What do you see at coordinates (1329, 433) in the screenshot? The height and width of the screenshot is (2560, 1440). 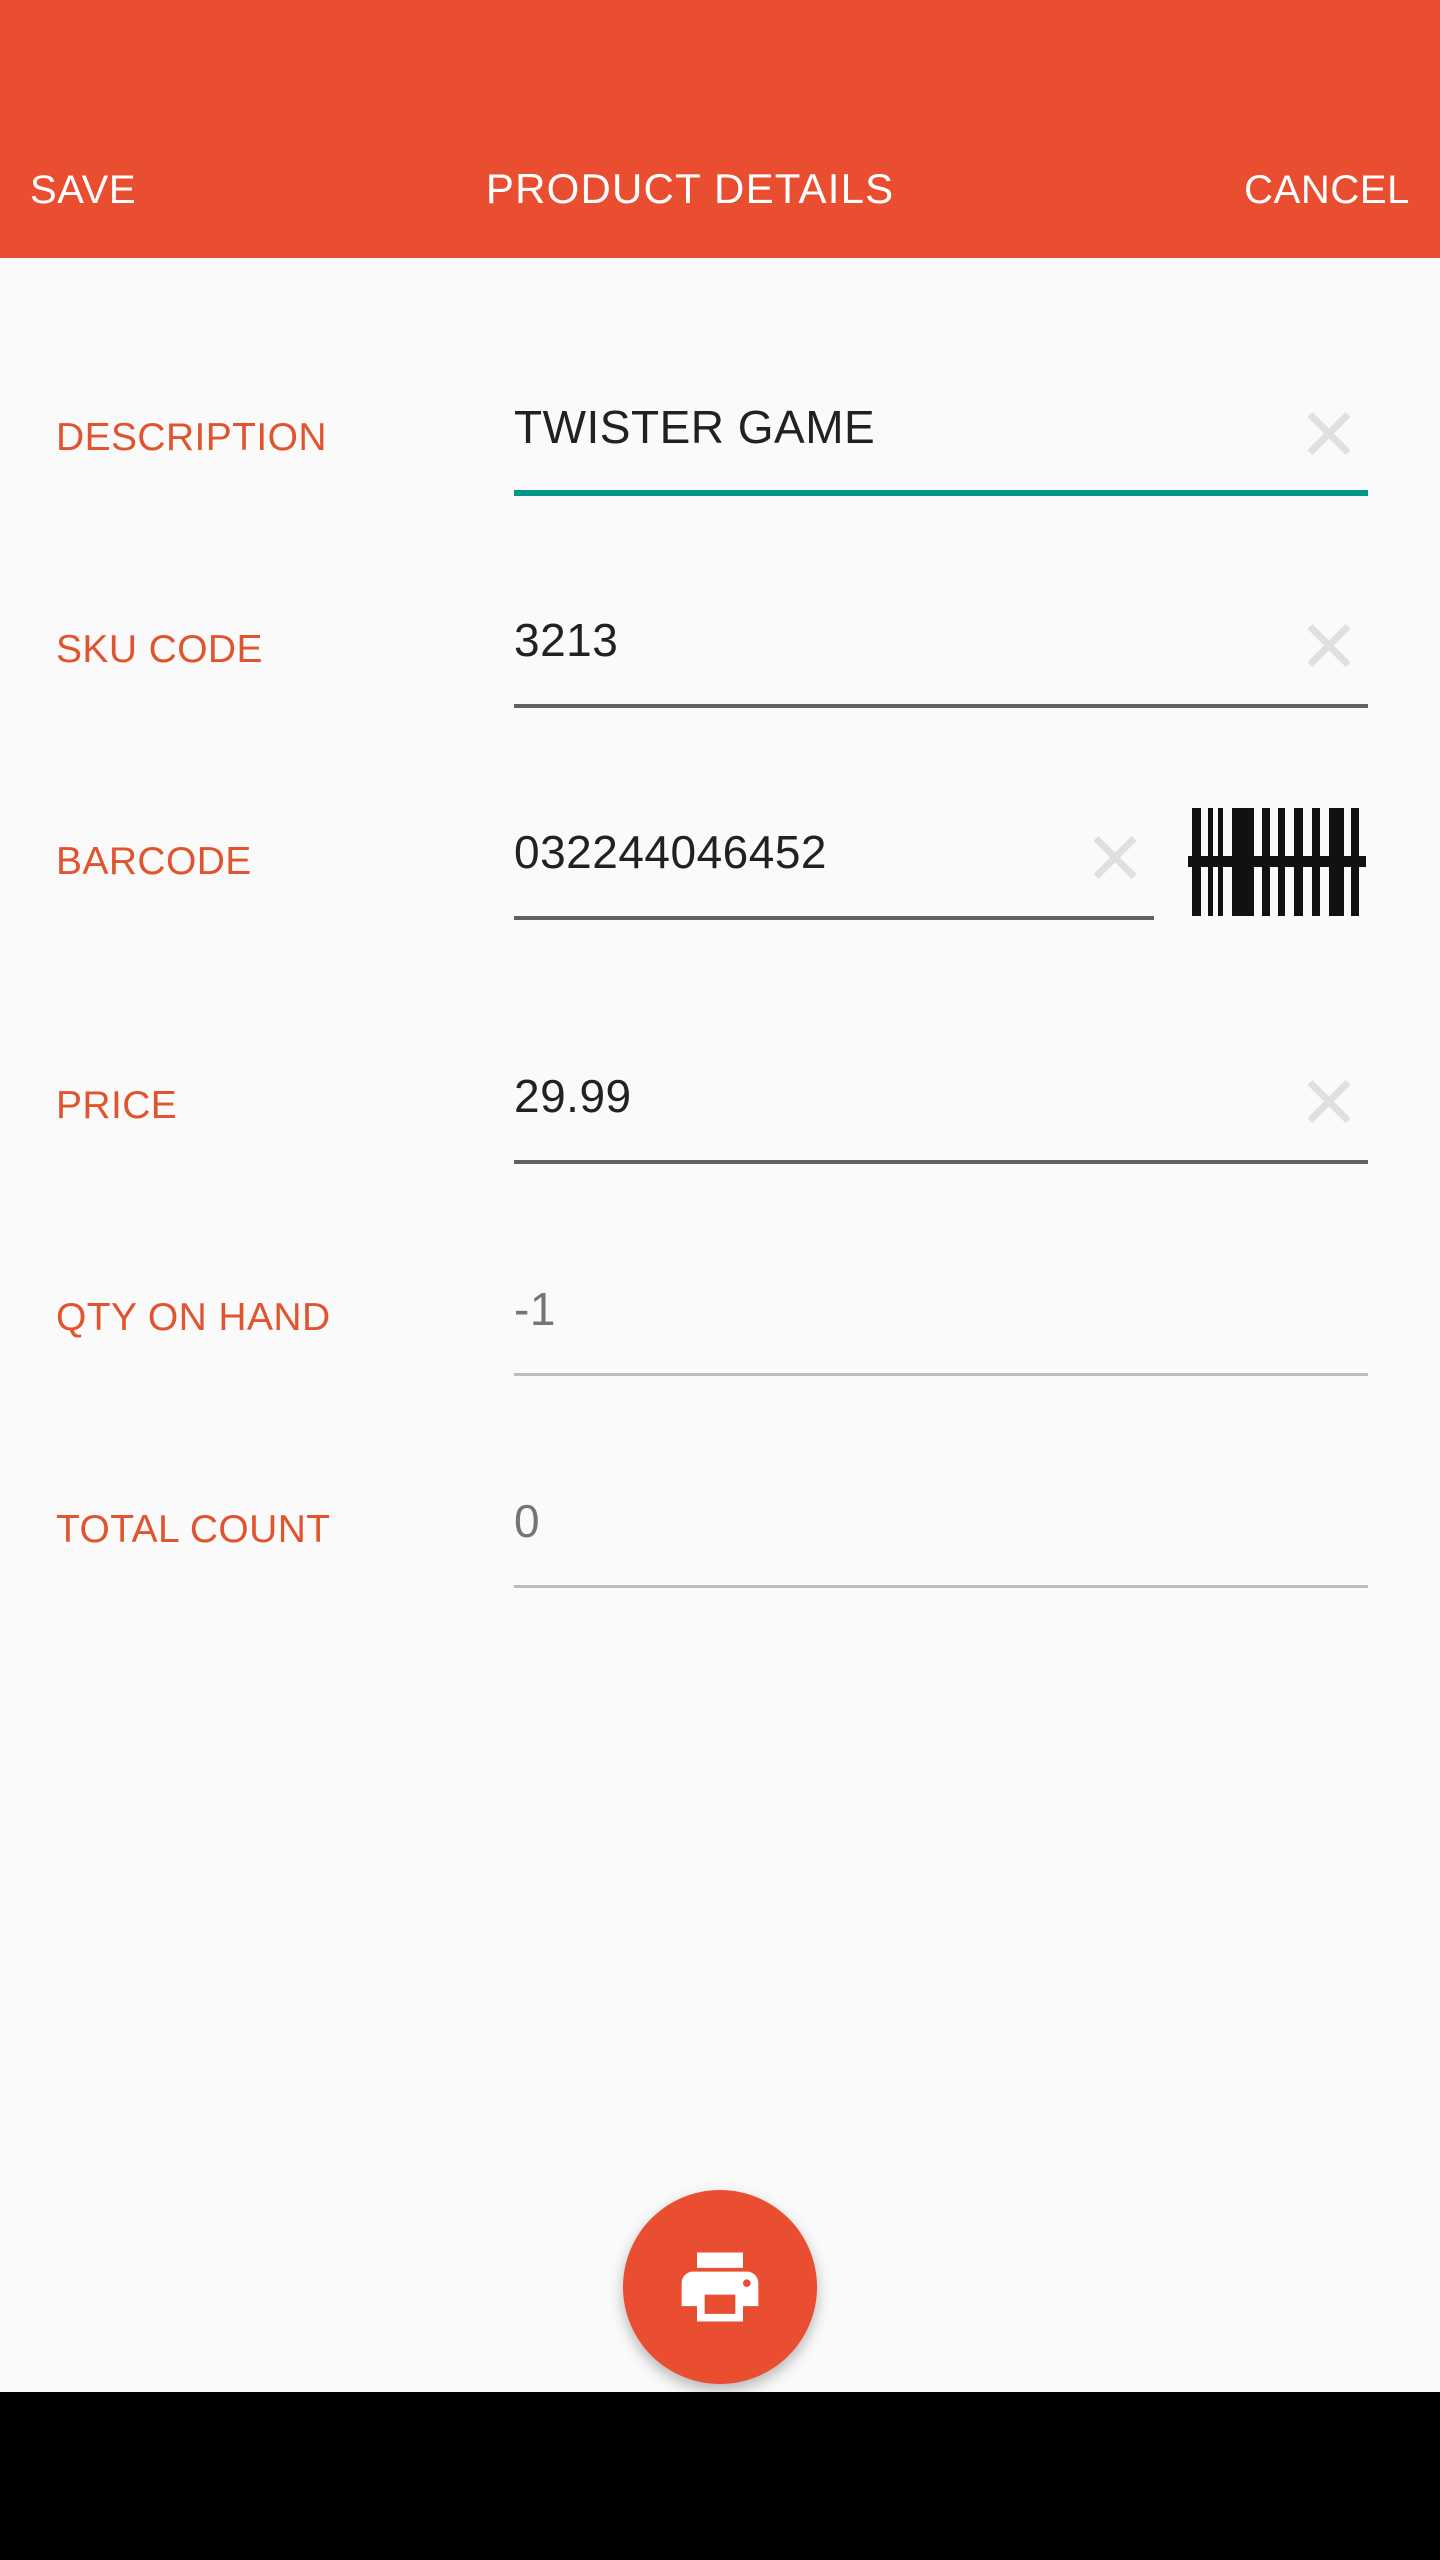 I see `clear-description-icon` at bounding box center [1329, 433].